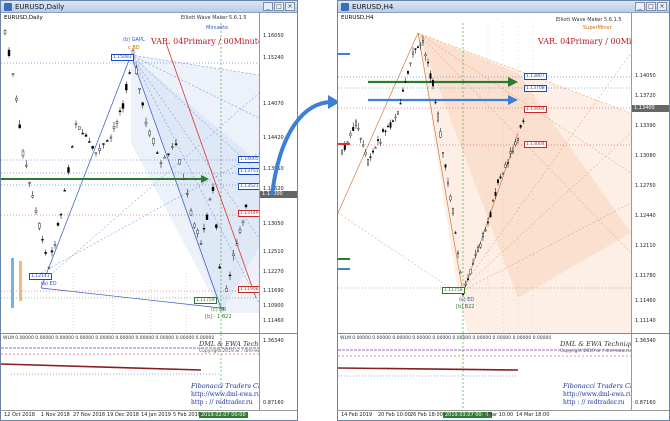 The image size is (670, 421). Describe the element at coordinates (230, 386) in the screenshot. I see `fib-club-title: Fibonacci Traders Club` at that location.